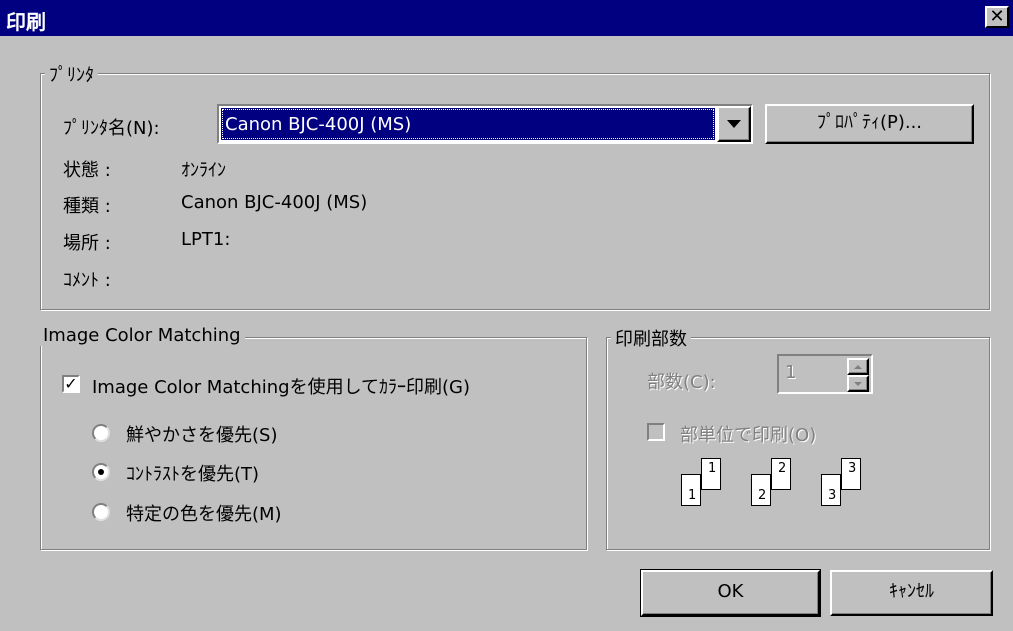 This screenshot has width=1013, height=631. Describe the element at coordinates (101, 433) in the screenshot. I see `radio-vividness-circle` at that location.